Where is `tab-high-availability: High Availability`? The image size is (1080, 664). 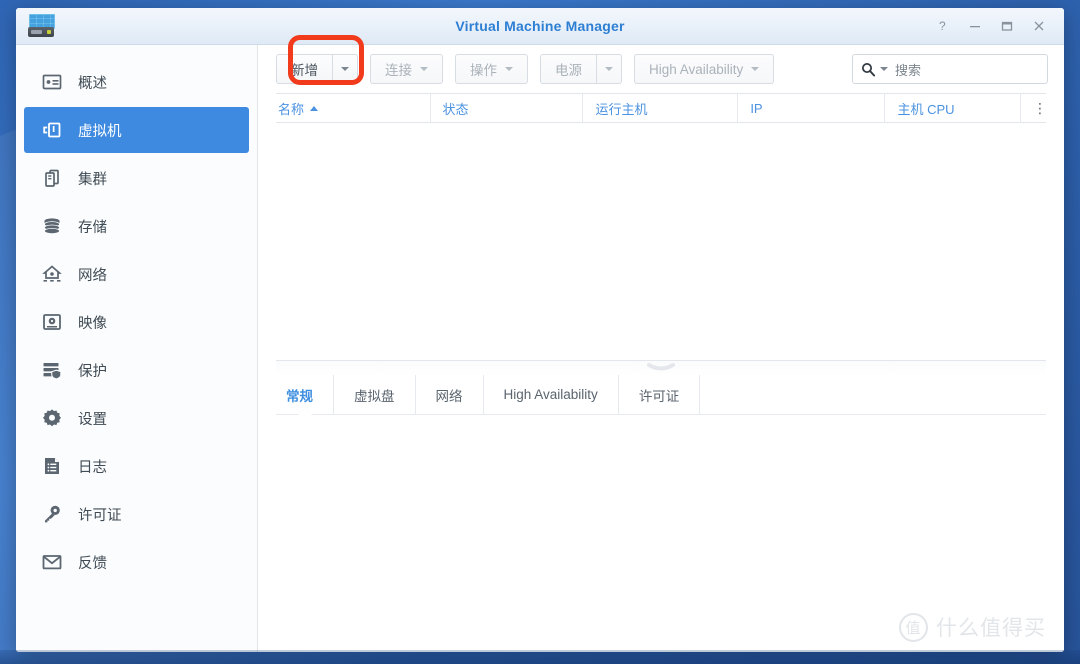
tab-high-availability: High Availability is located at coordinates (551, 394).